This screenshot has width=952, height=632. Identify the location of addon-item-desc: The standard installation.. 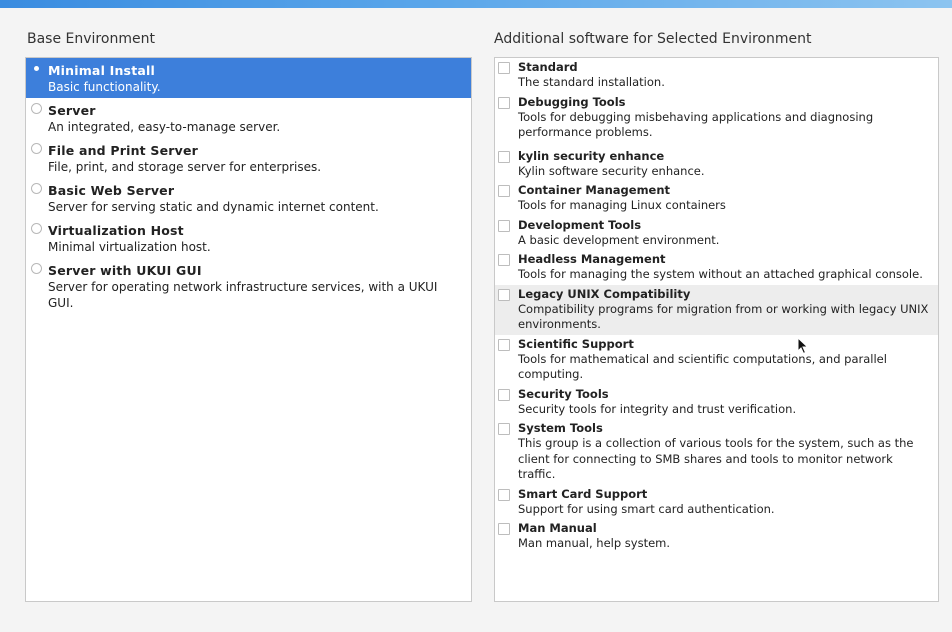
(591, 82).